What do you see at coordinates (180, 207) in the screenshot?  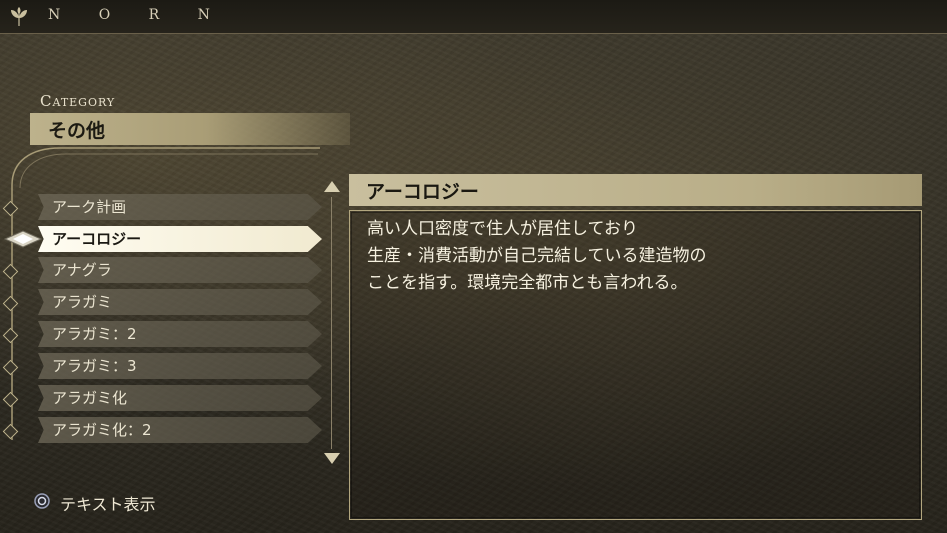 I see `list-item-ark-plan: アーク計画` at bounding box center [180, 207].